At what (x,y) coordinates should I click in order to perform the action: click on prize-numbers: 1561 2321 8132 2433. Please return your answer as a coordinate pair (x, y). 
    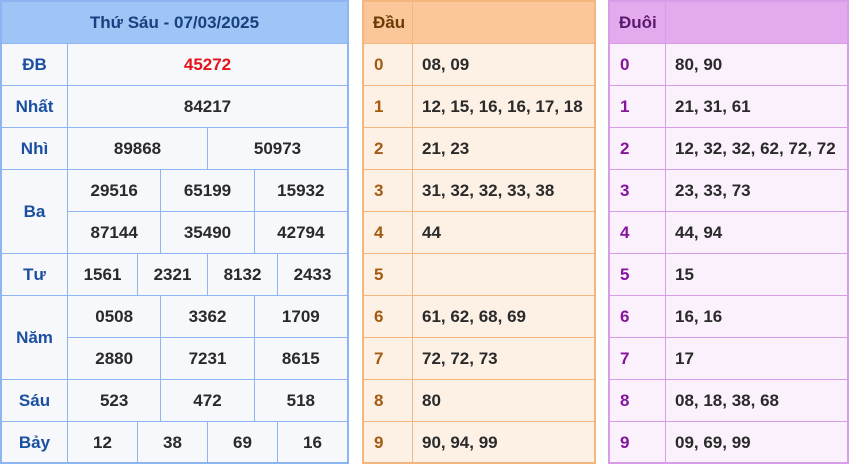
    Looking at the image, I should click on (207, 275).